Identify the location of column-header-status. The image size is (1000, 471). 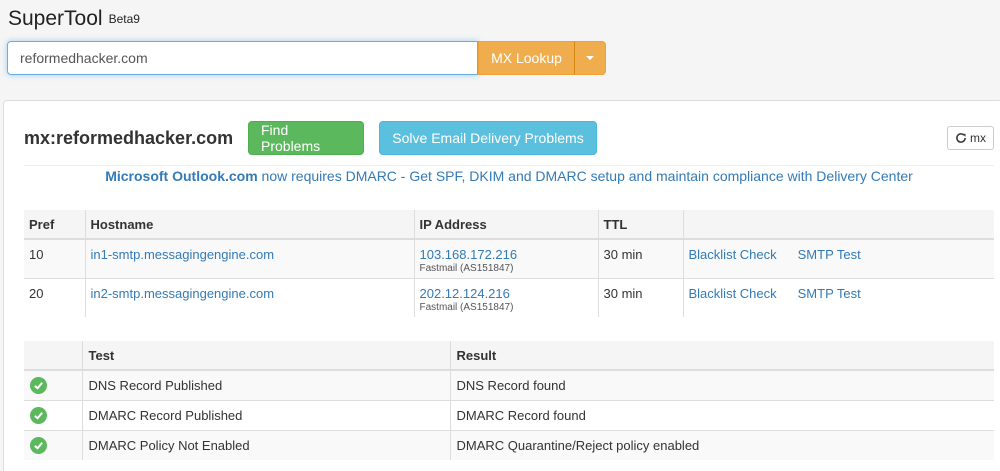
(53, 356).